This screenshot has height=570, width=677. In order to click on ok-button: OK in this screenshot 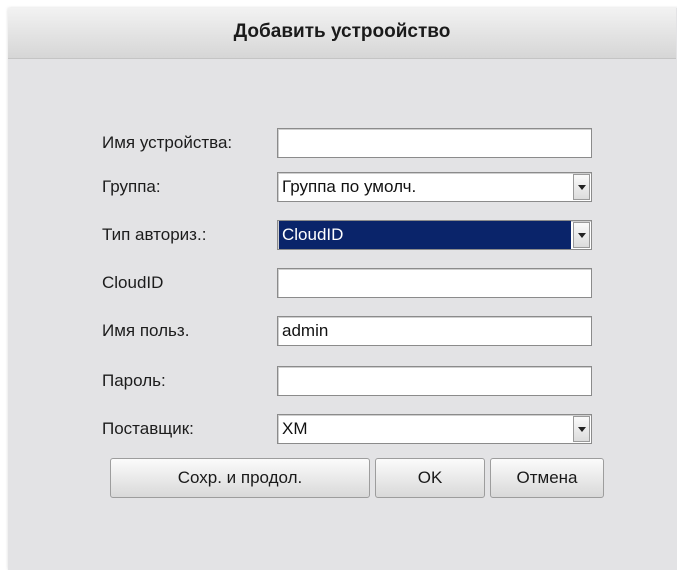, I will do `click(430, 478)`.